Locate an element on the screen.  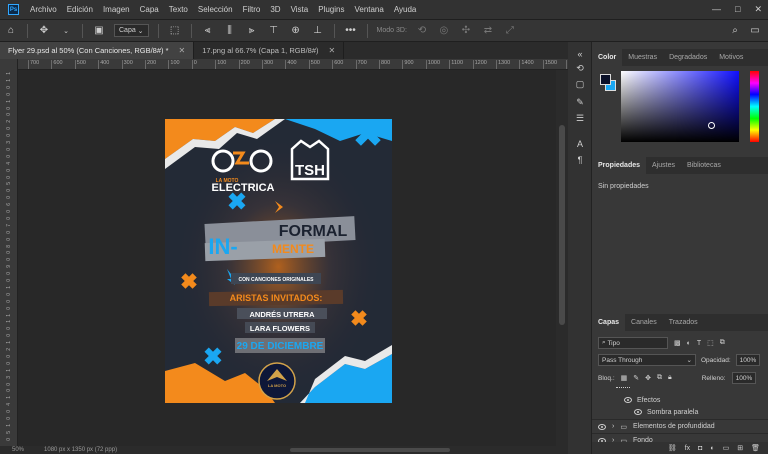
fx-icon: fx is located at coordinates (687, 448).